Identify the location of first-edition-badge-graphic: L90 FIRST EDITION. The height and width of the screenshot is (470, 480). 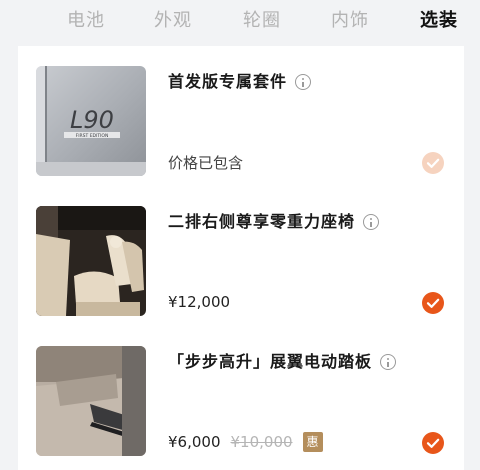
(91, 121).